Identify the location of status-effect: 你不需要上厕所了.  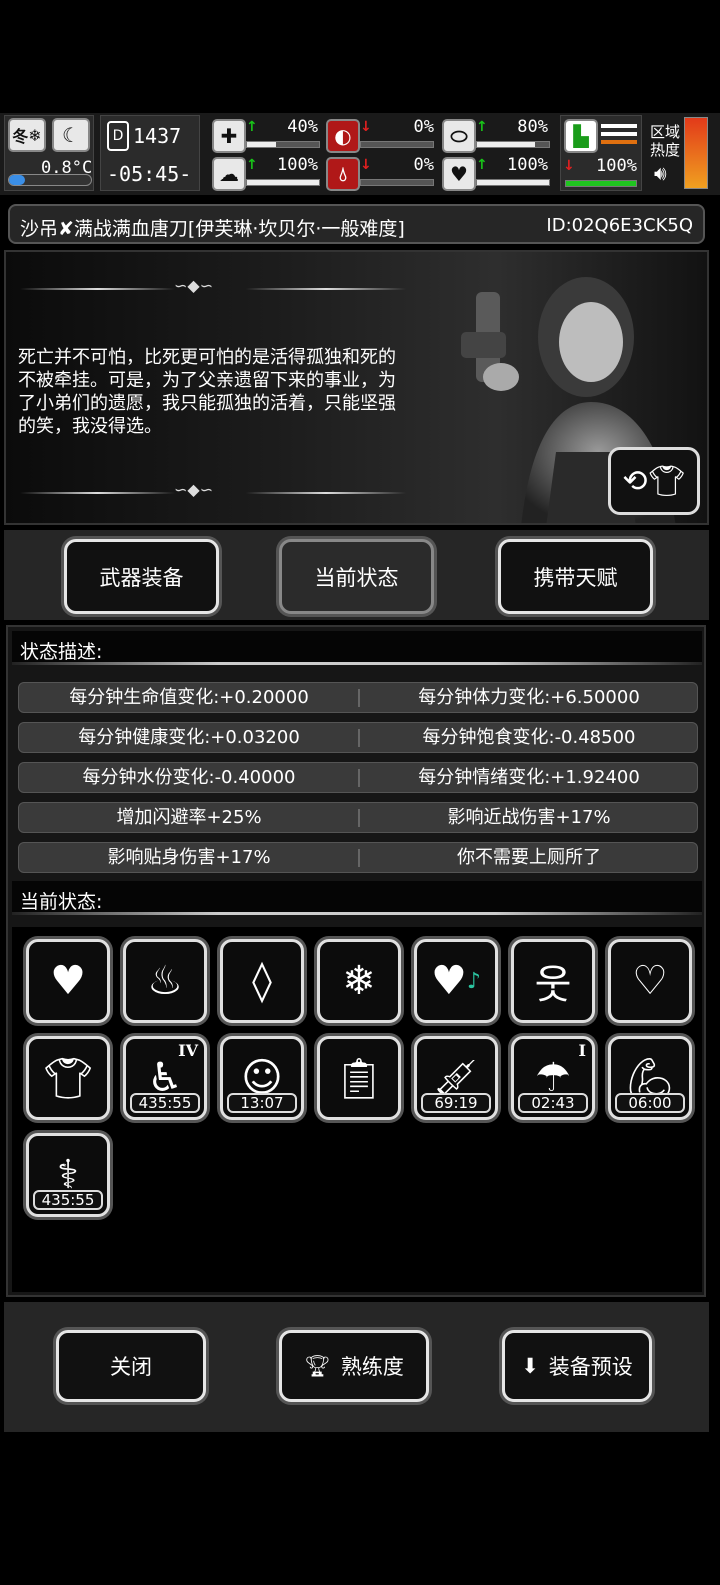
(529, 857).